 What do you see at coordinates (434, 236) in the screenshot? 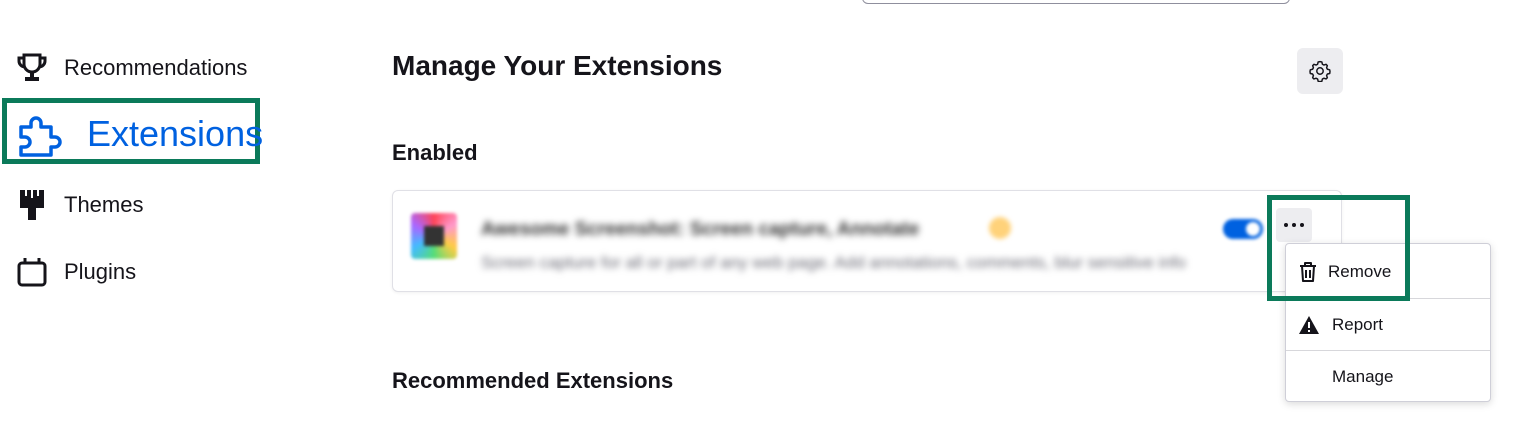
I see `extension-icon` at bounding box center [434, 236].